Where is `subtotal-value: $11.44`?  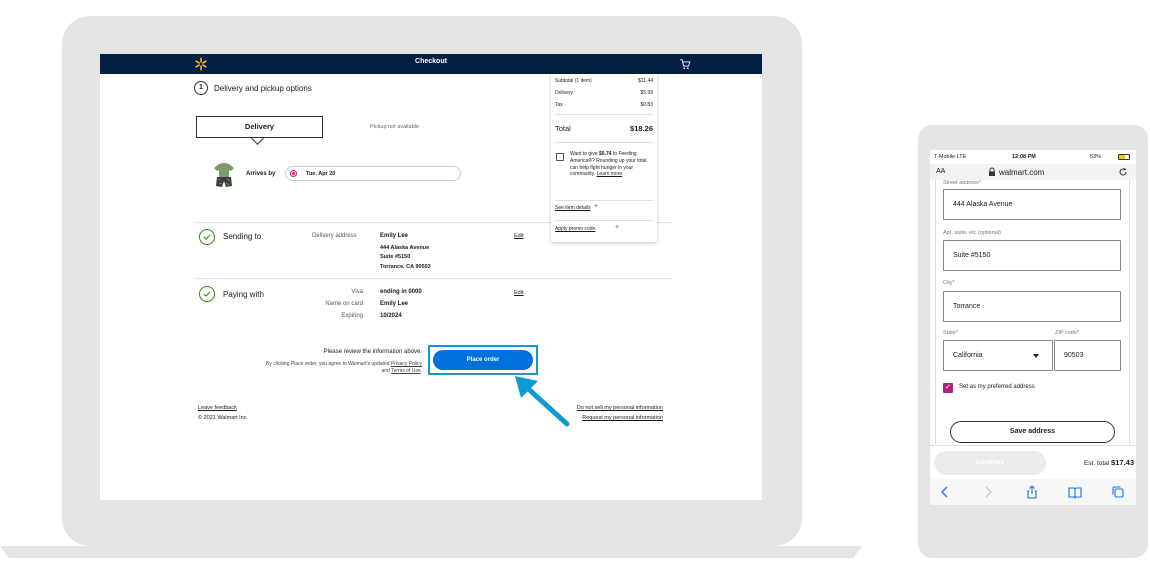
subtotal-value: $11.44 is located at coordinates (645, 81).